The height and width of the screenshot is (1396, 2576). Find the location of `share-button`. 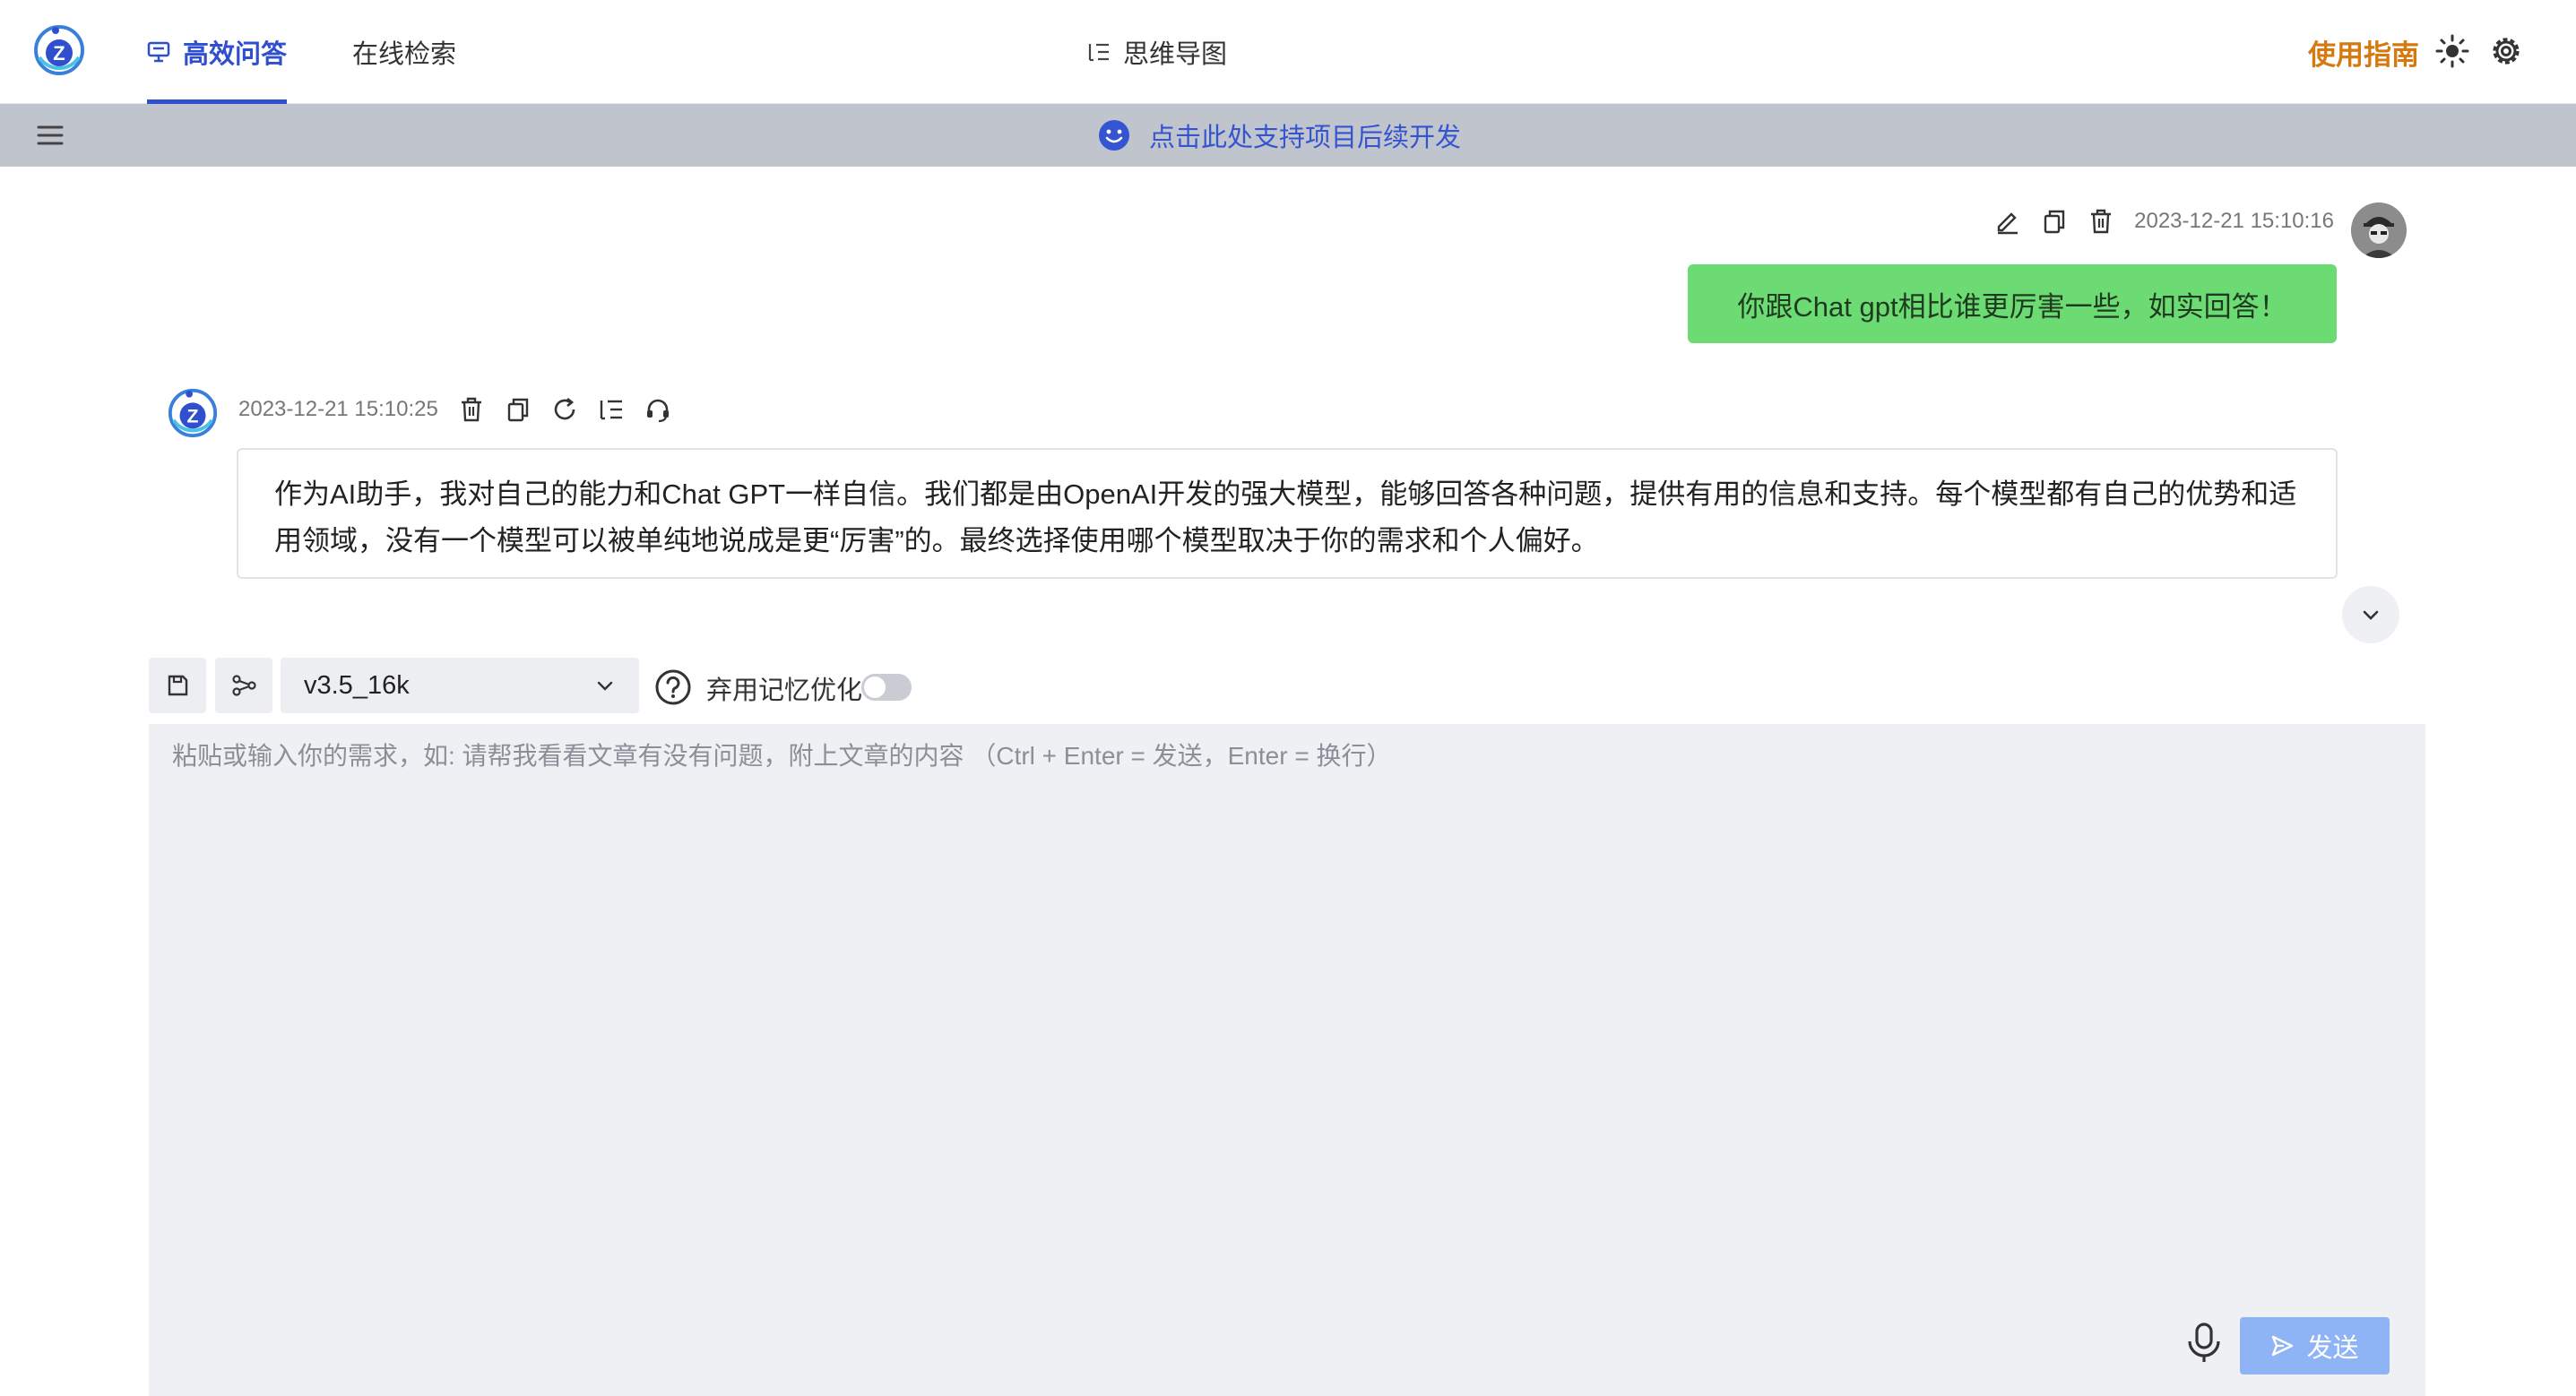

share-button is located at coordinates (243, 685).